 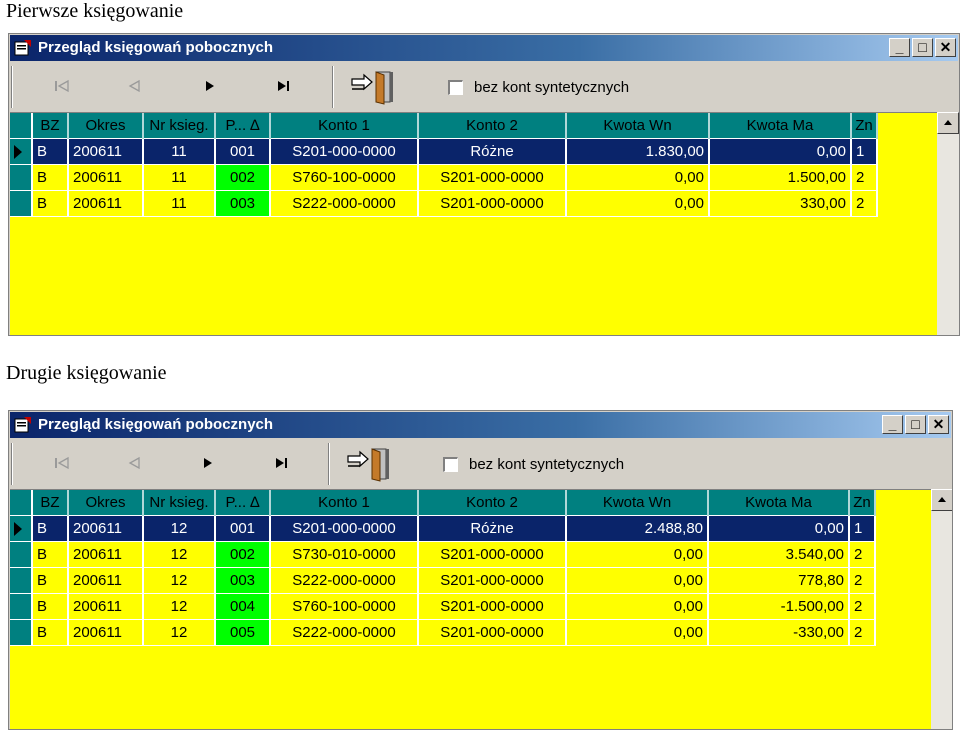 I want to click on cell-p: 002, so click(x=243, y=177).